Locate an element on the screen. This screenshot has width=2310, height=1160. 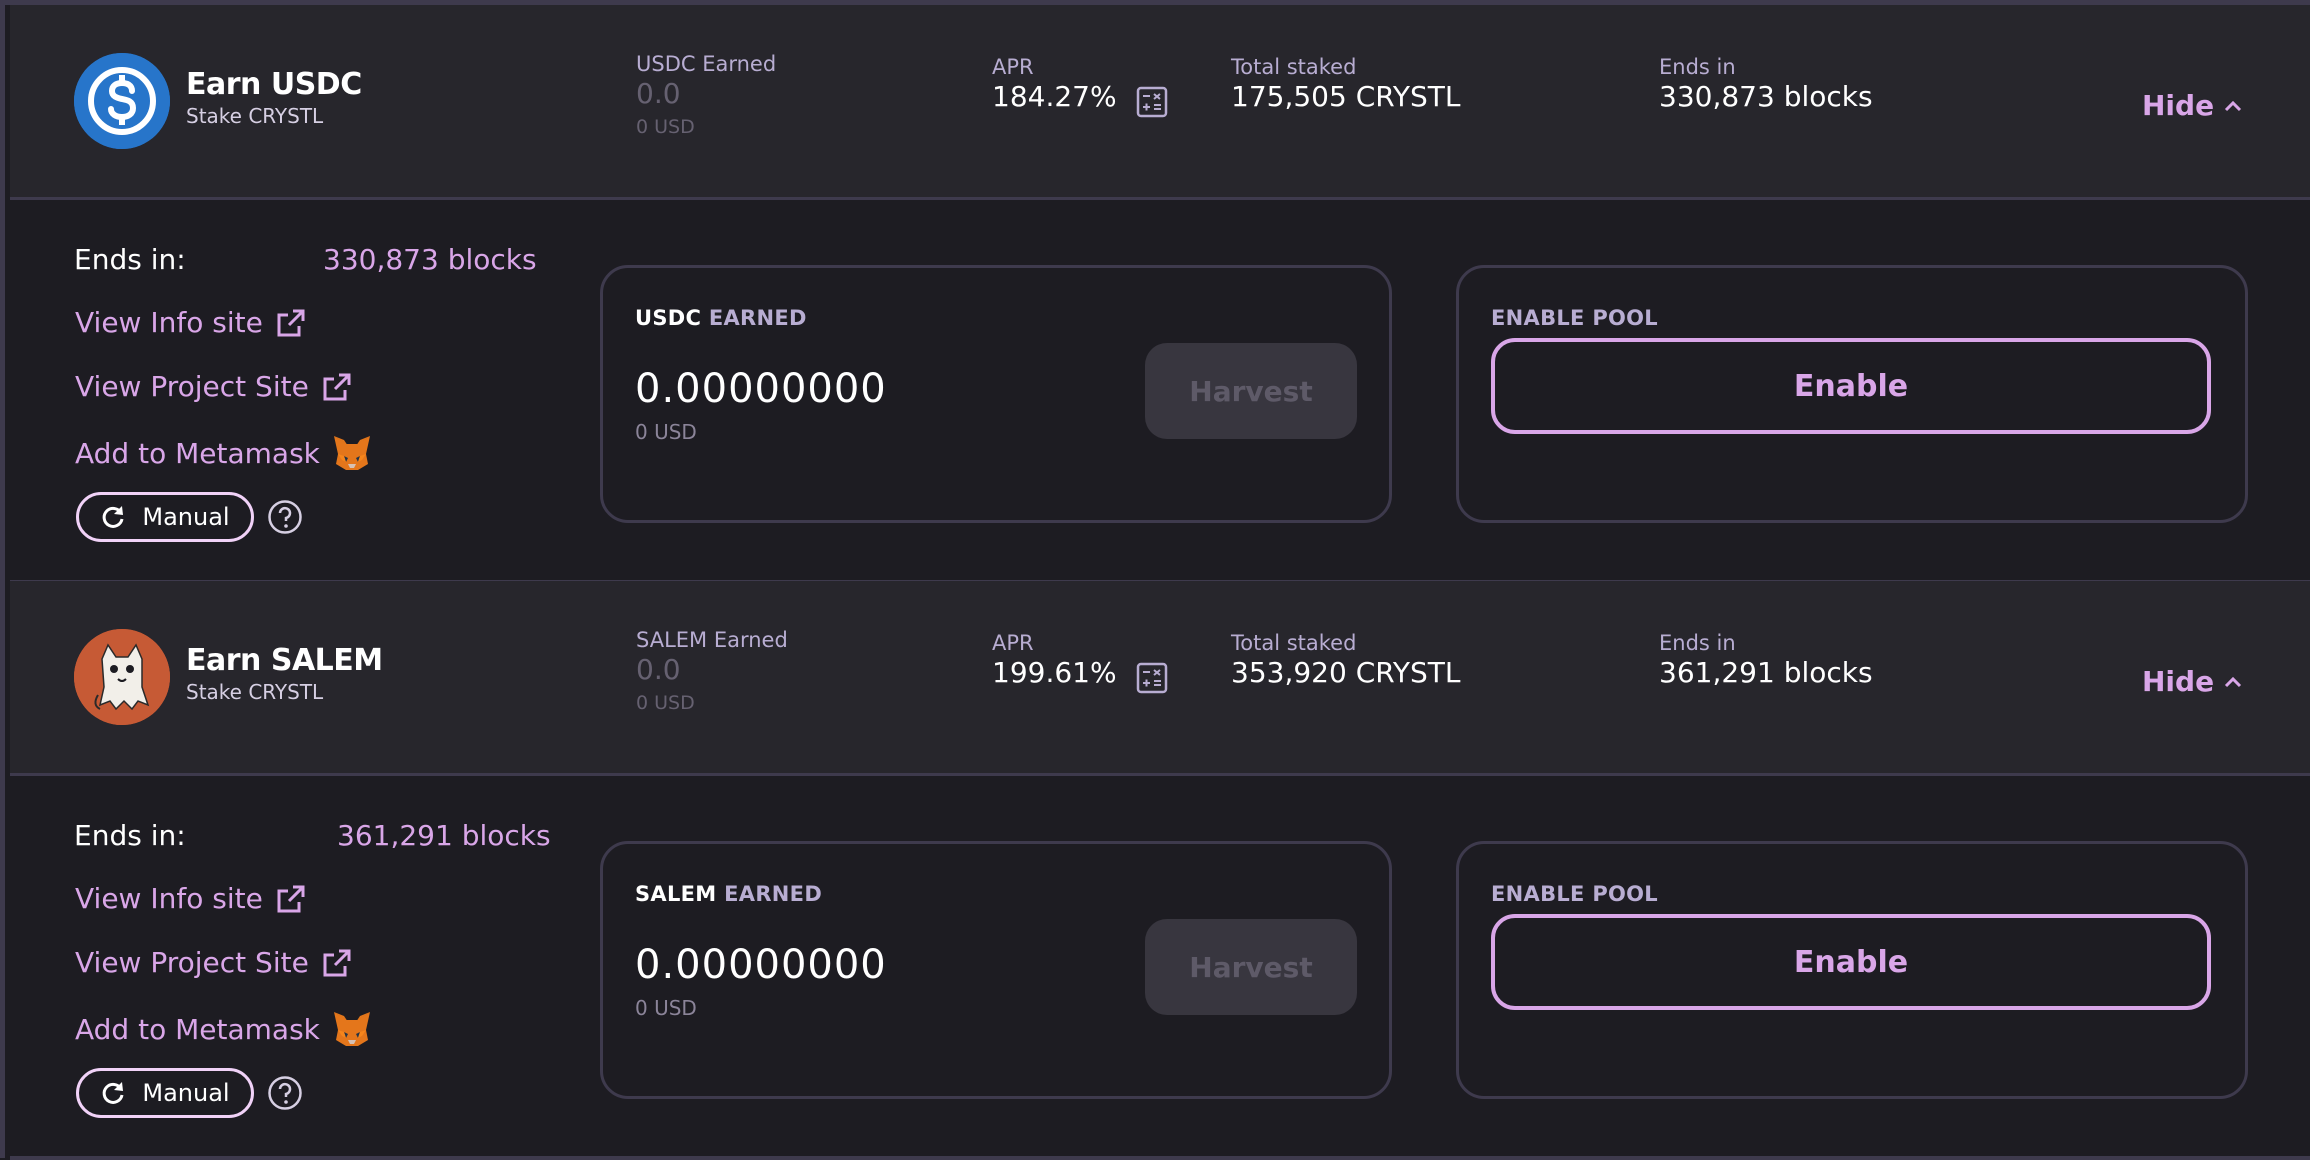
ends-in-value: 330,873 blocks is located at coordinates (1766, 96).